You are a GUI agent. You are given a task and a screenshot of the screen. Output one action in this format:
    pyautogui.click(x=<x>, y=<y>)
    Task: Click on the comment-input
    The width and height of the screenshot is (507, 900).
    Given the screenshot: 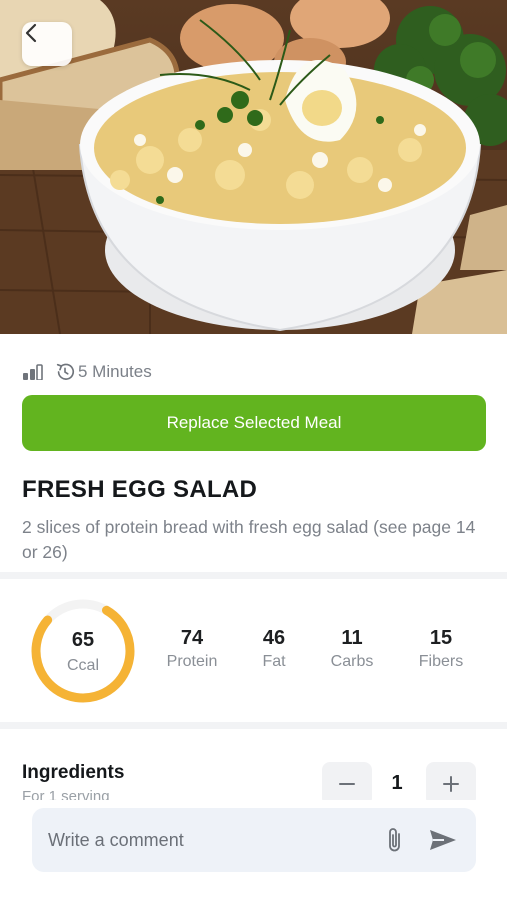 What is the action you would take?
    pyautogui.click(x=208, y=840)
    